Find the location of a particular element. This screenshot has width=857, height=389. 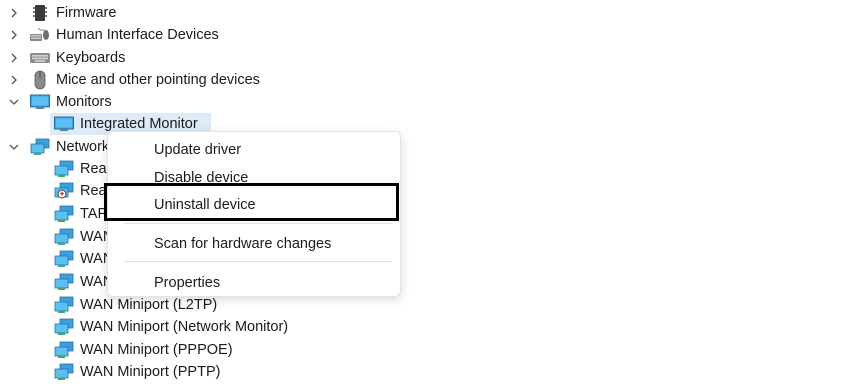

tree-item-firmware: Firmware is located at coordinates (58, 13).